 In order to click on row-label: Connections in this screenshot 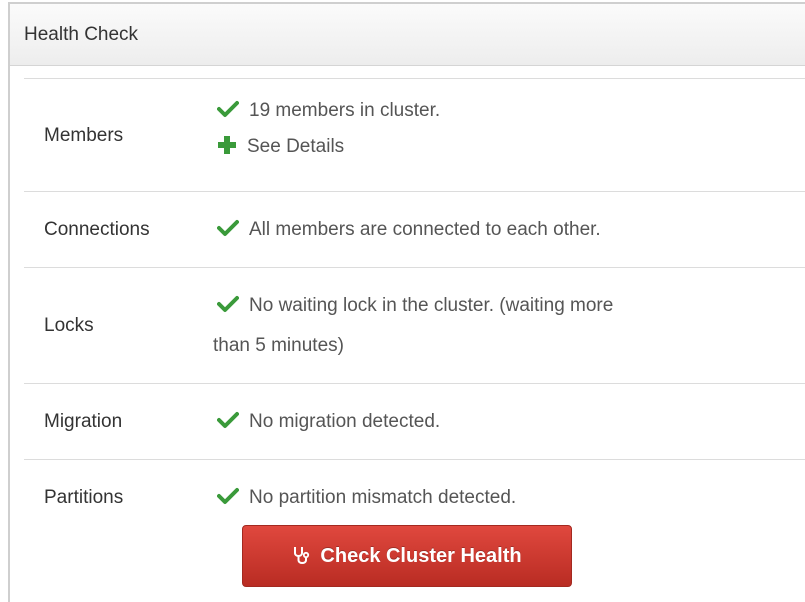, I will do `click(97, 229)`.